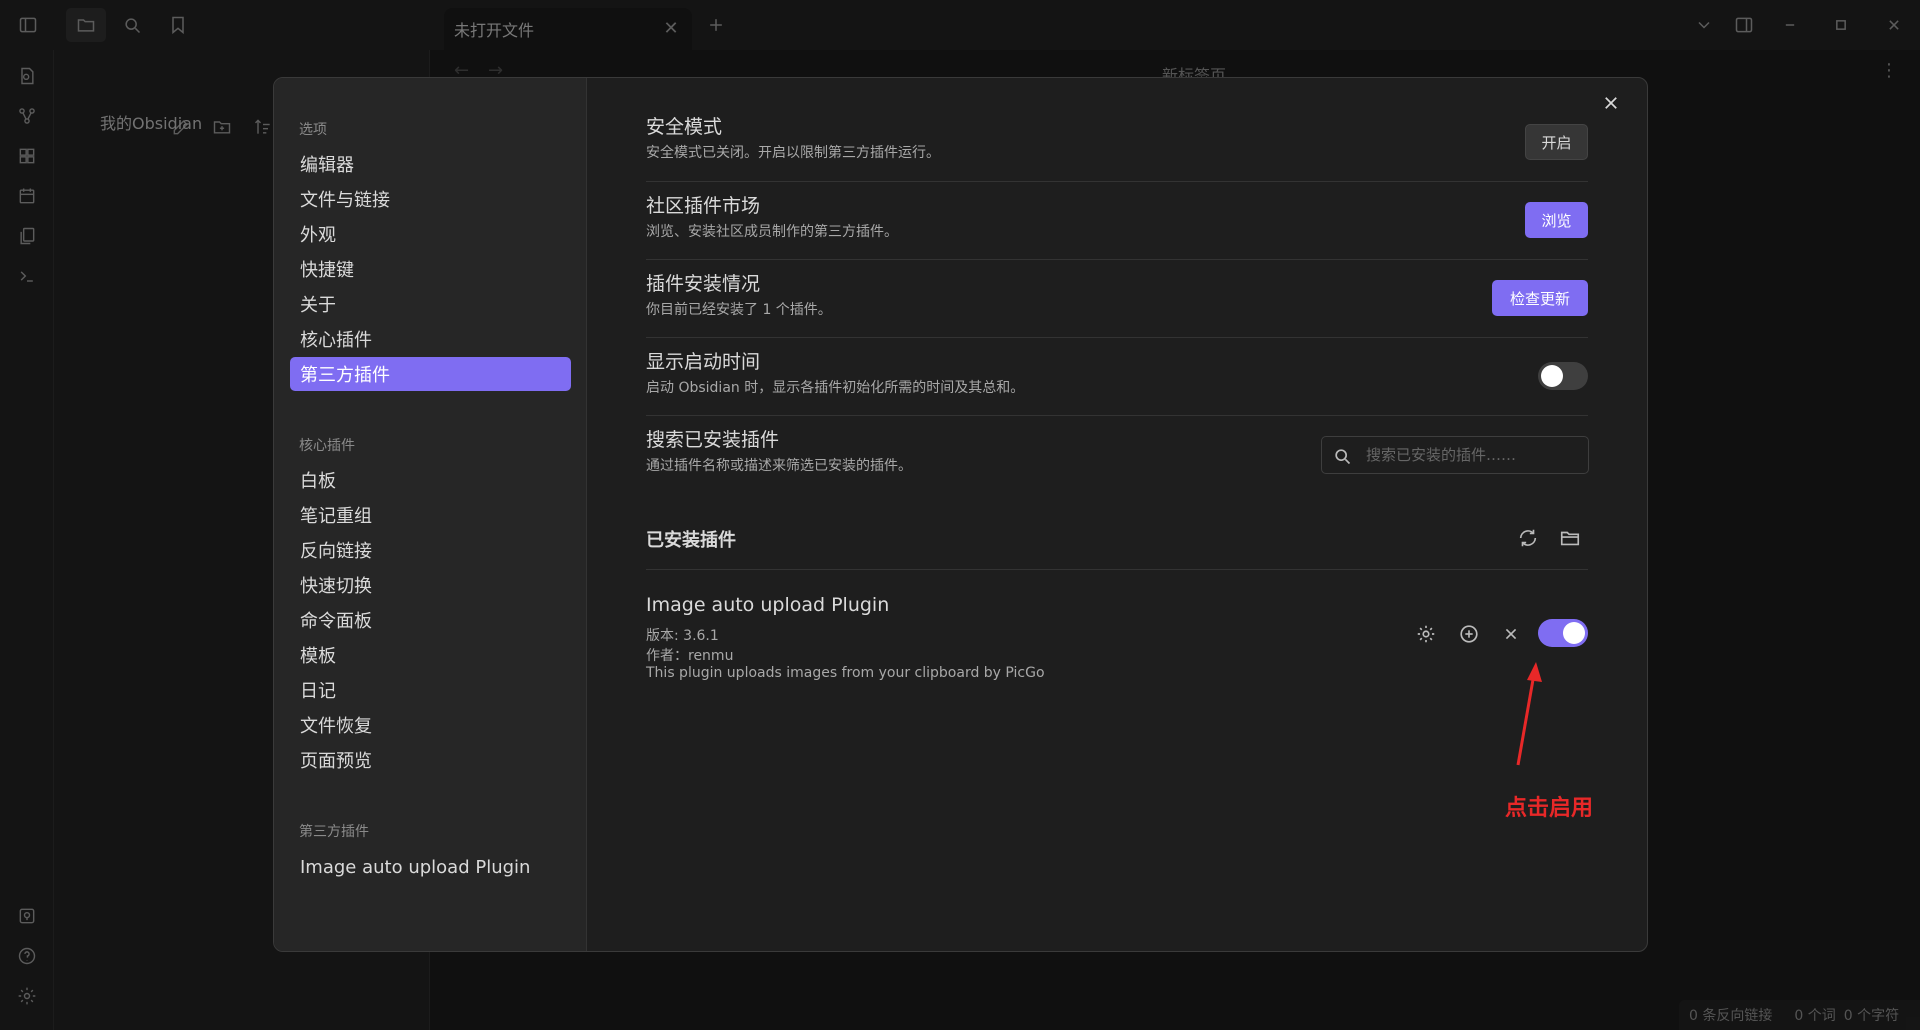  Describe the element at coordinates (313, 130) in the screenshot. I see `options-header: 选项` at that location.